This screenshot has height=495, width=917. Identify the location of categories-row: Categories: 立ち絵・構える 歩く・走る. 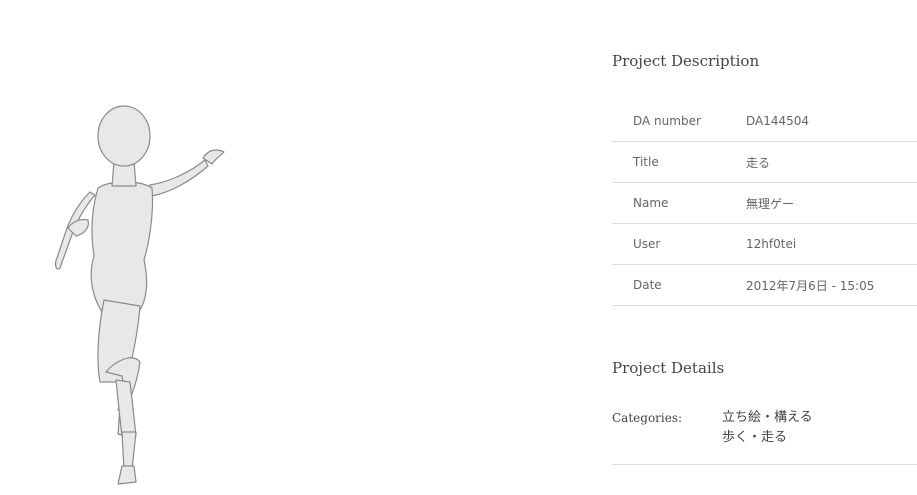
(764, 436).